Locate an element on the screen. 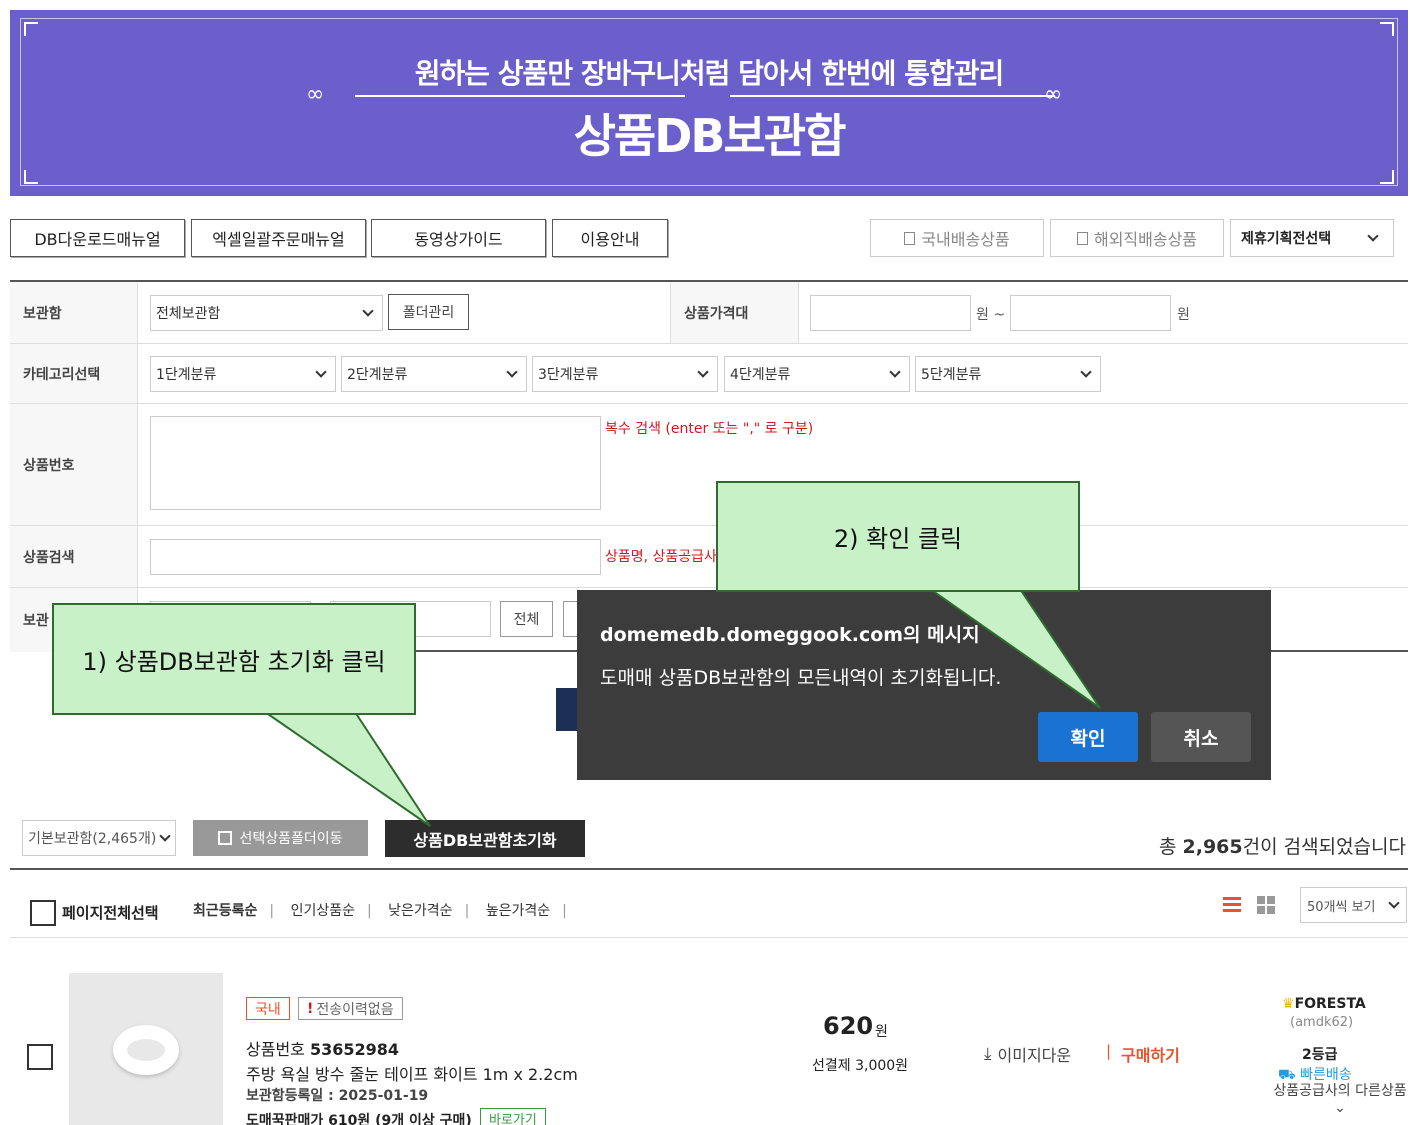  storage-row: 보관함 전체보관함 폴더관리 상품가격대 원 ~ 원 is located at coordinates (709, 313).